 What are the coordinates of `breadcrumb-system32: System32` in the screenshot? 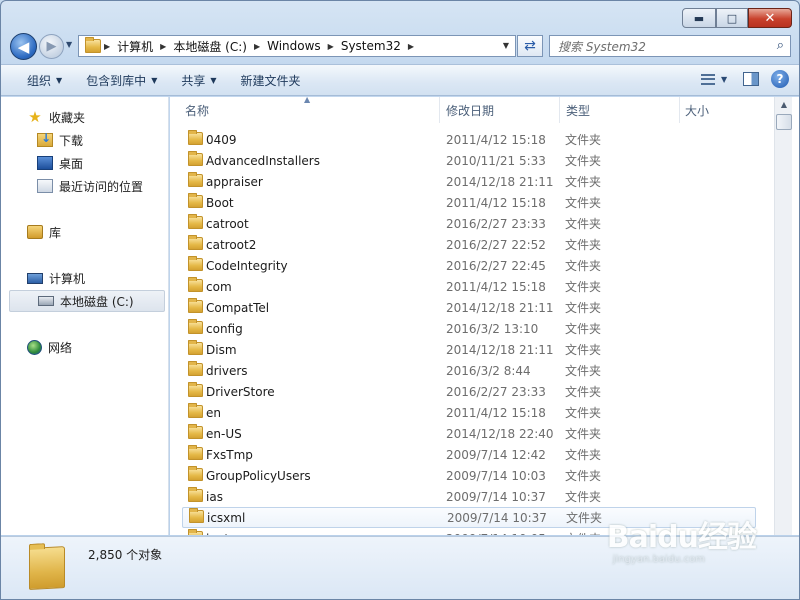 It's located at (371, 46).